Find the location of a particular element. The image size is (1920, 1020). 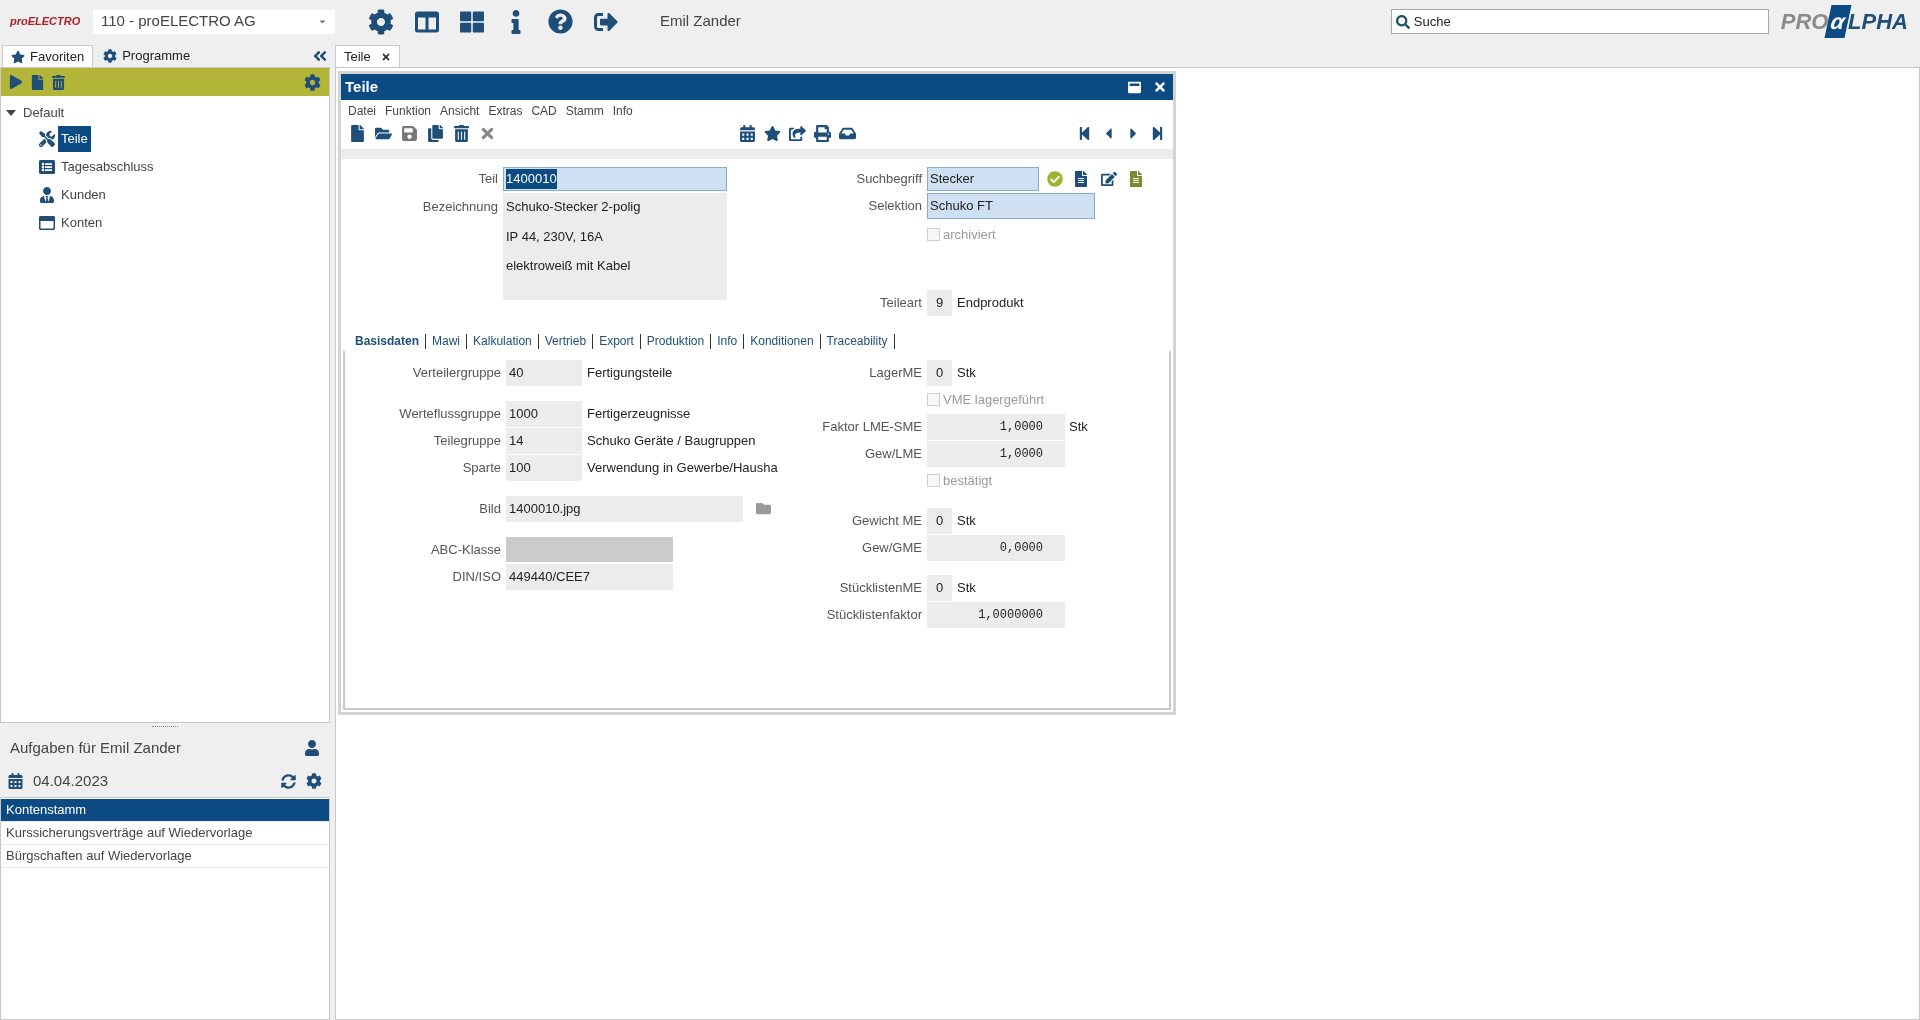

task-date: 04.04.2023 is located at coordinates (71, 780).